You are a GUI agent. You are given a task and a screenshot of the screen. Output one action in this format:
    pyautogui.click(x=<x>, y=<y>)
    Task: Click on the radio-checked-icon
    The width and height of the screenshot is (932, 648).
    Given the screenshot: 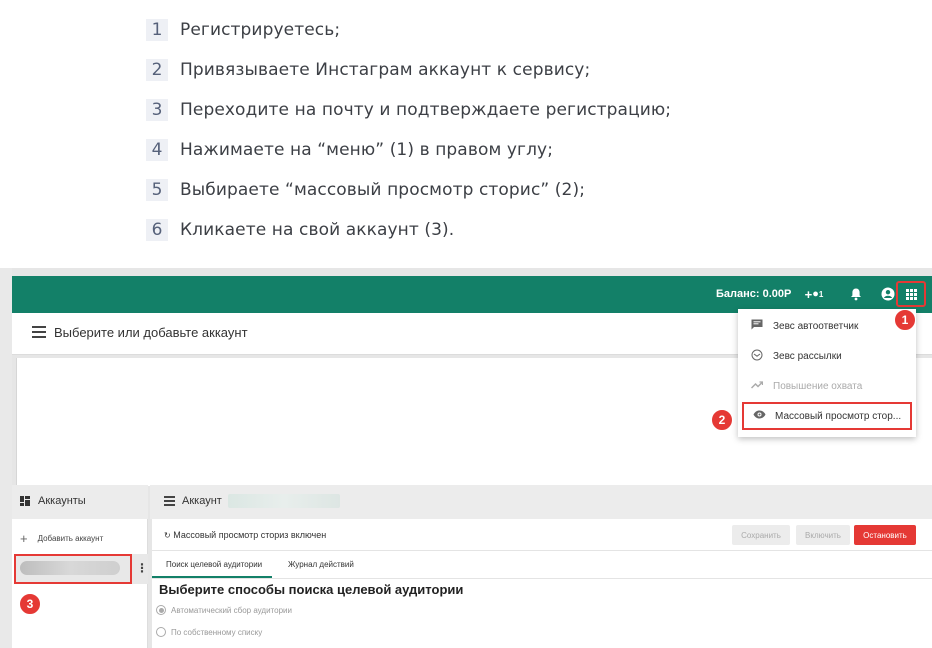 What is the action you would take?
    pyautogui.click(x=161, y=610)
    